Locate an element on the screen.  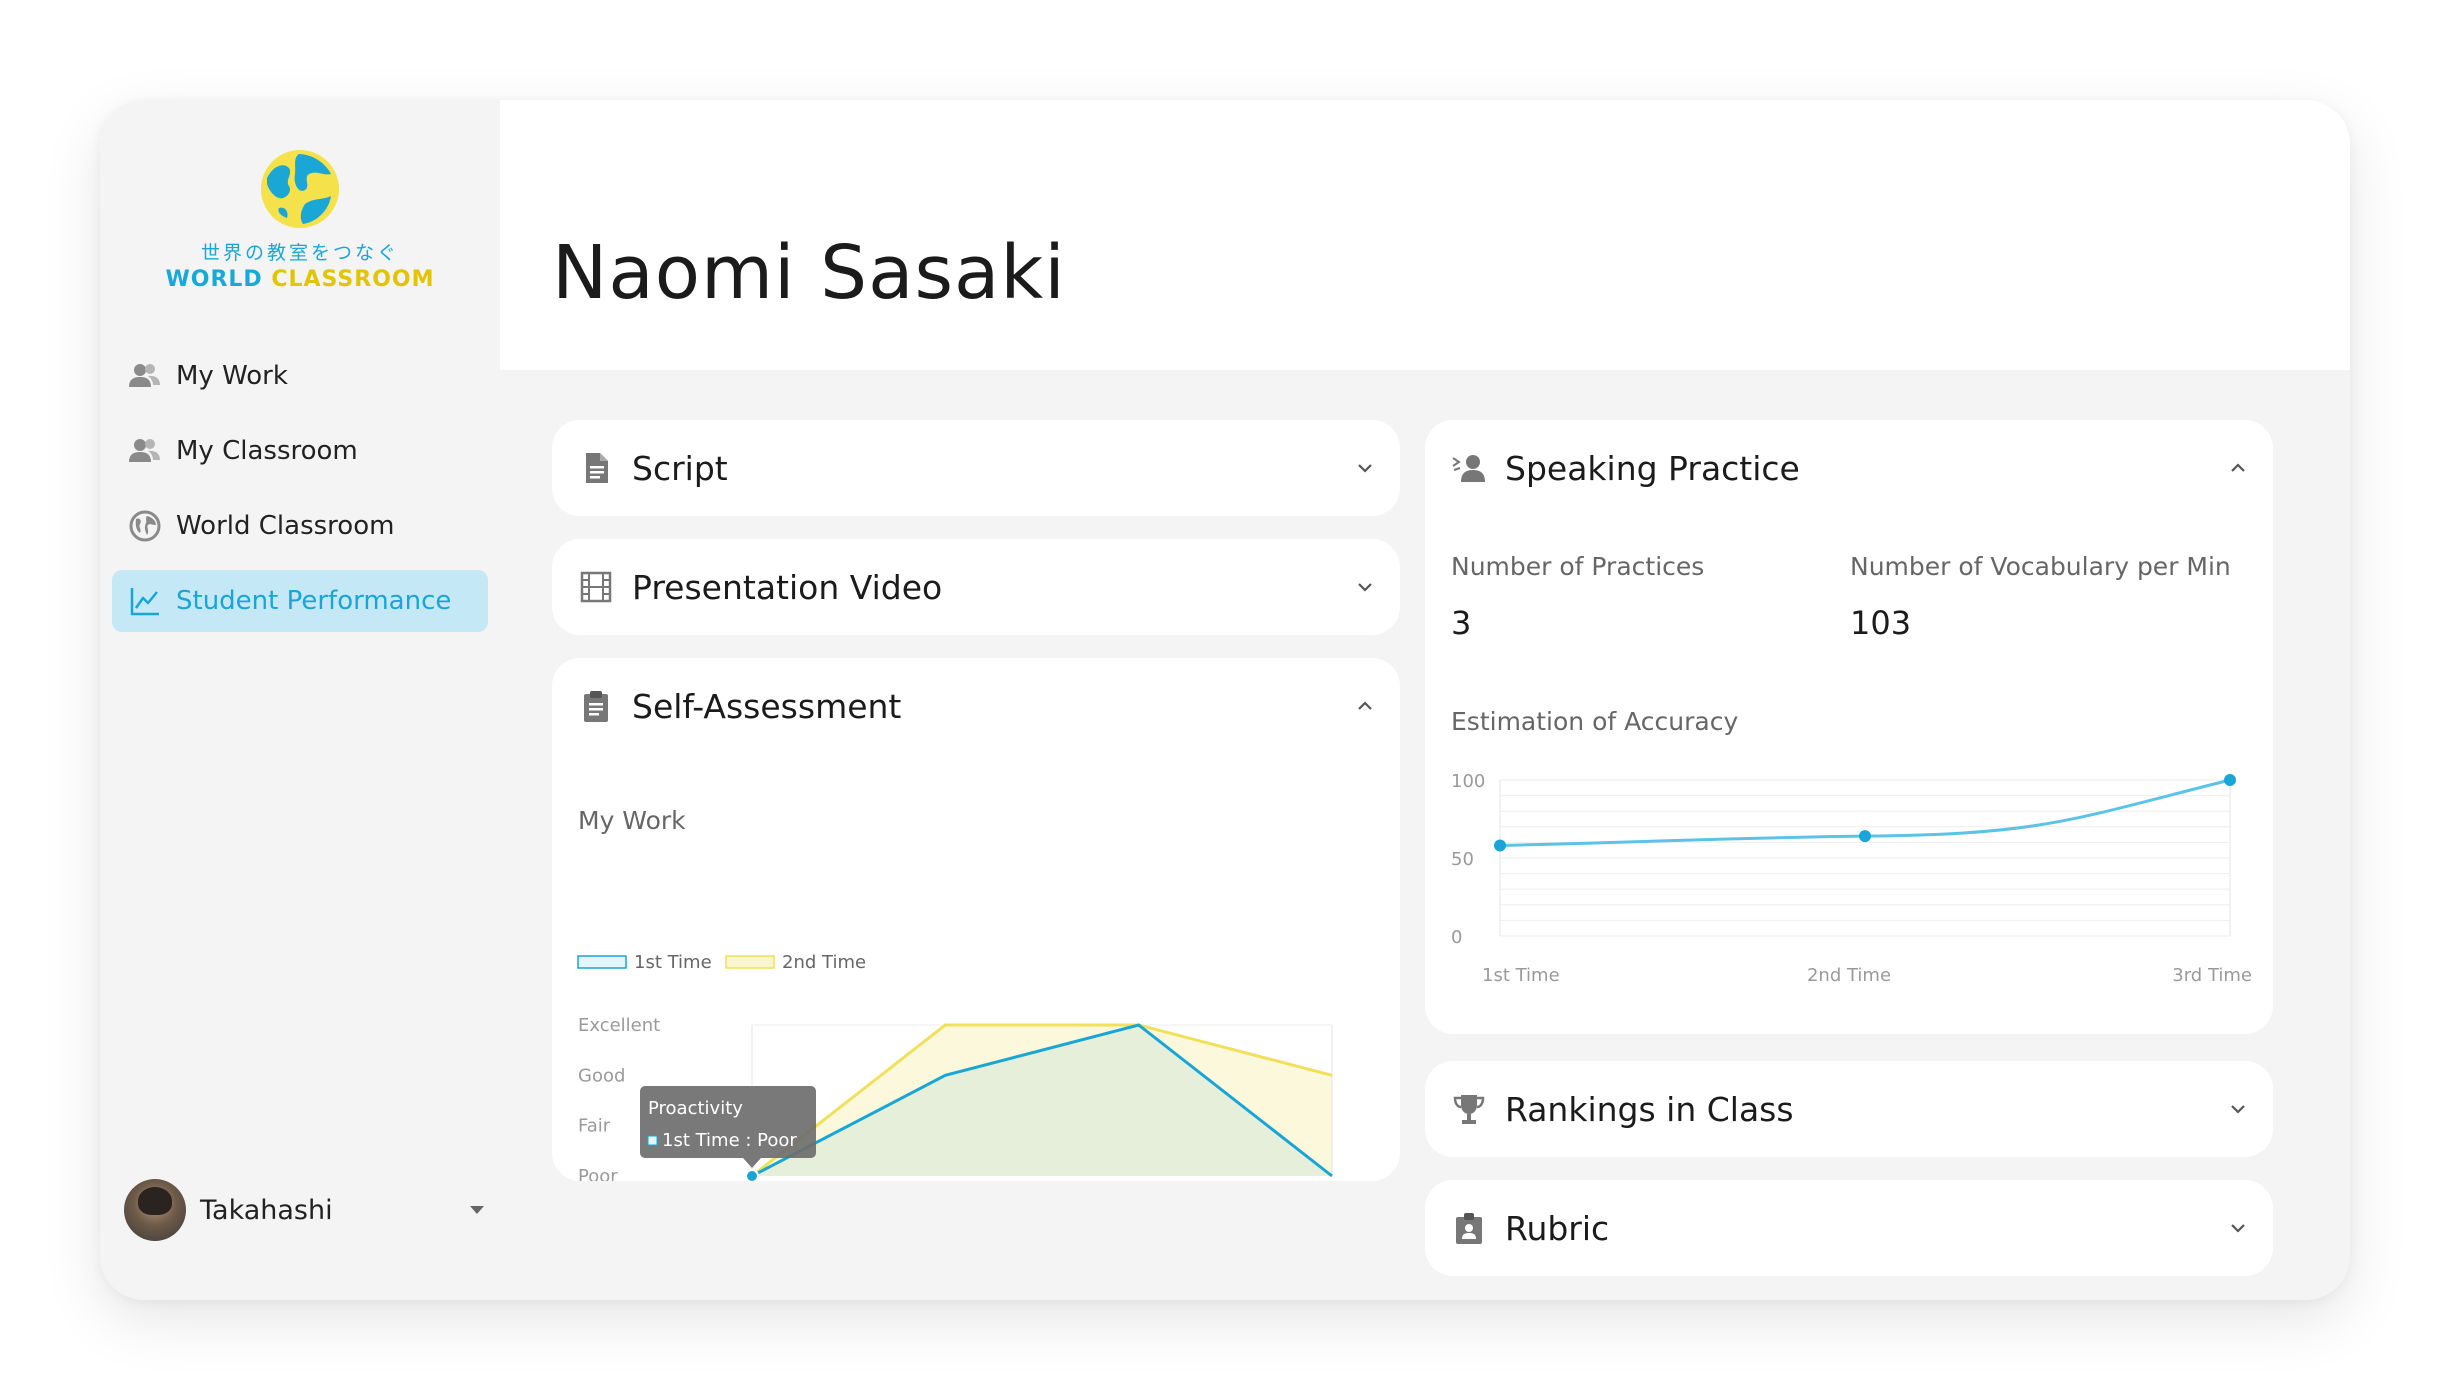
video-card: Presentation Video is located at coordinates (976, 587).